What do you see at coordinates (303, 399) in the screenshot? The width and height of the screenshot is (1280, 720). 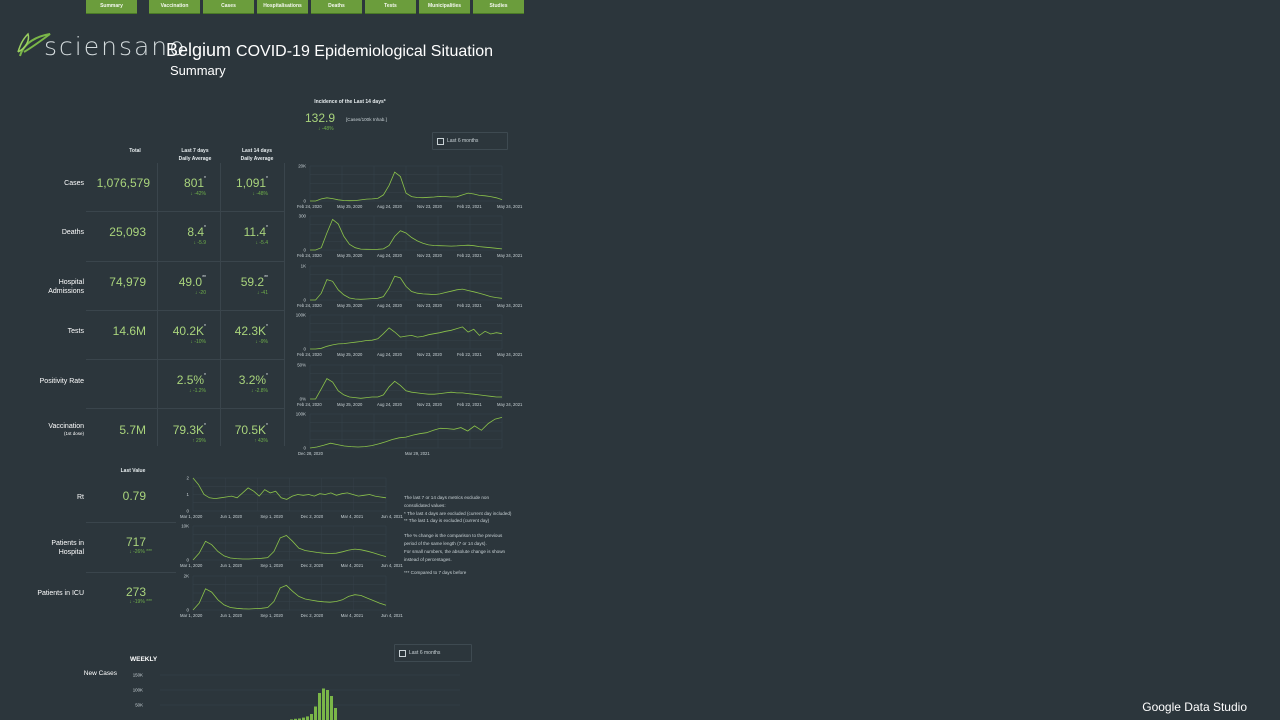 I see `y-tick-label: 0%` at bounding box center [303, 399].